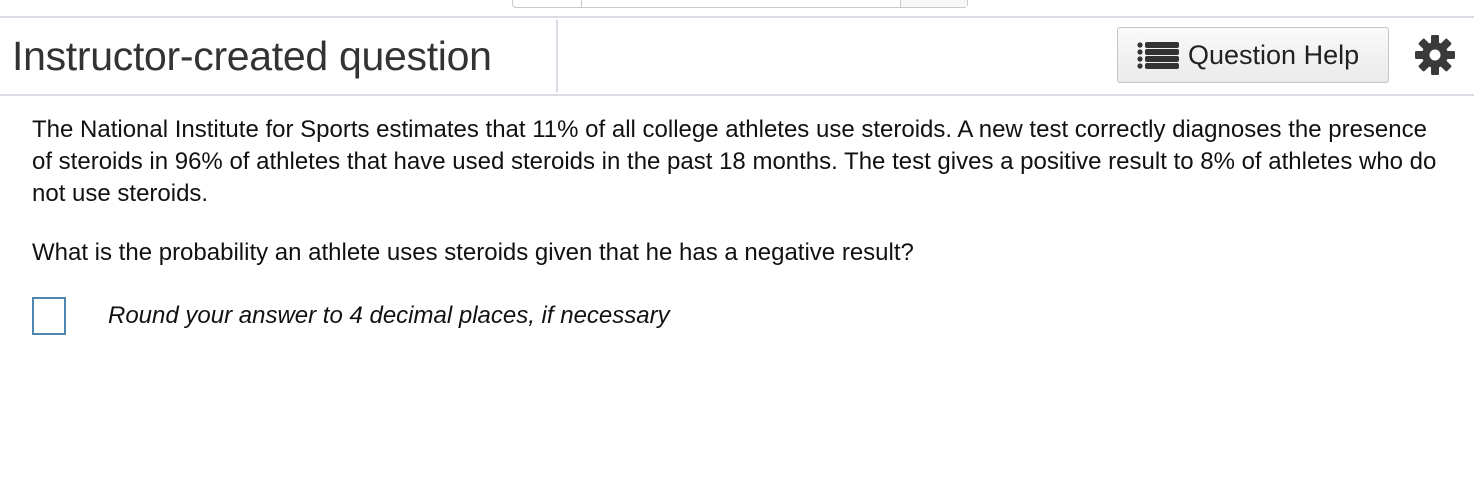  What do you see at coordinates (252, 56) in the screenshot?
I see `page-title: Instructor-created question` at bounding box center [252, 56].